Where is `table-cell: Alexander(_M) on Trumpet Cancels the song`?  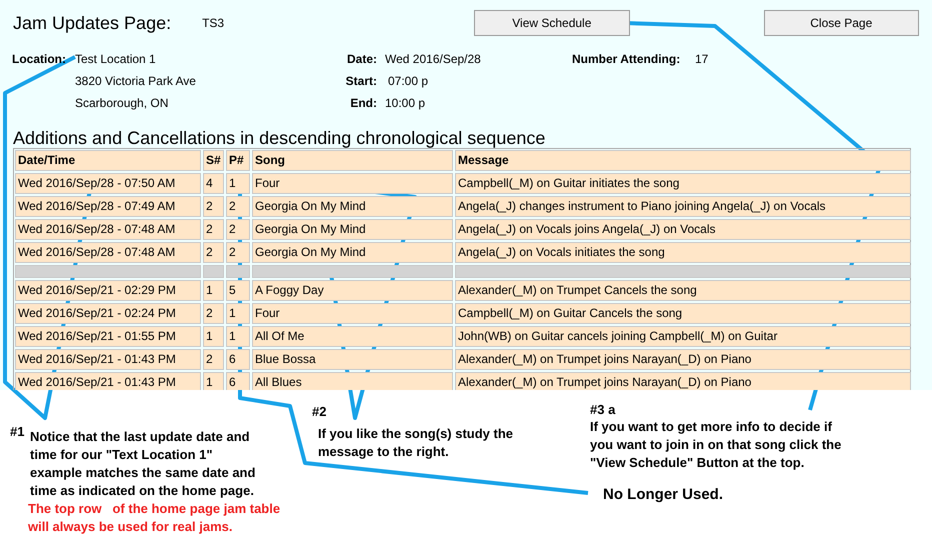 table-cell: Alexander(_M) on Trumpet Cancels the song is located at coordinates (683, 290).